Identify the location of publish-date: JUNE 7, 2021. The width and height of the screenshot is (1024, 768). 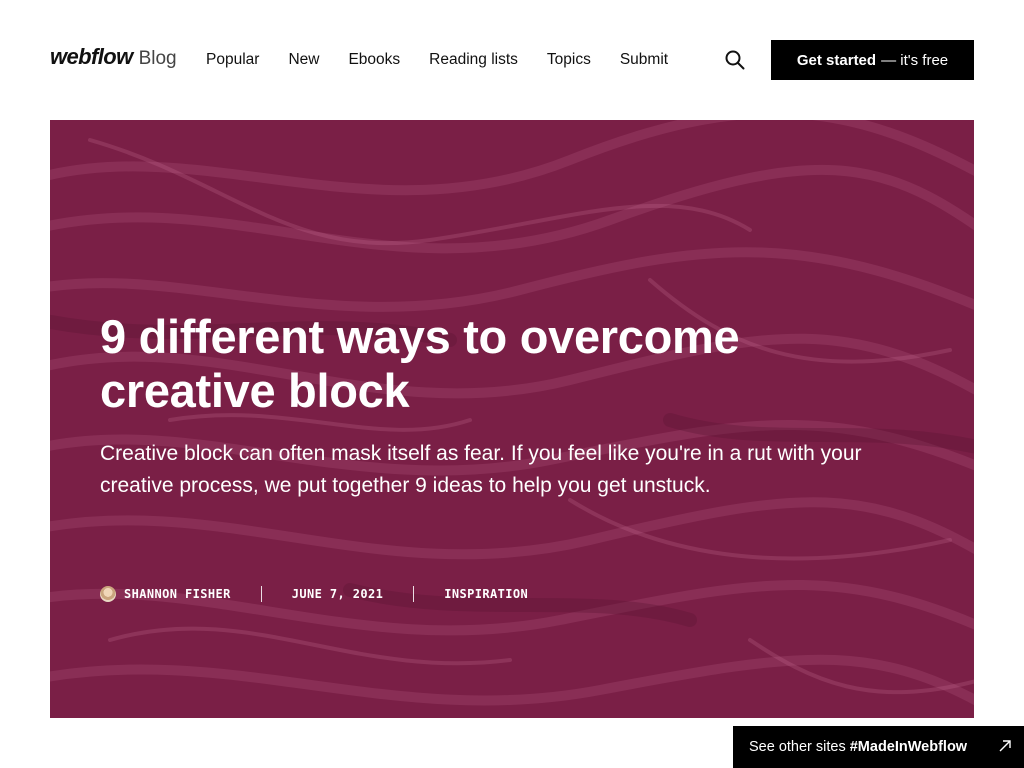
(337, 594).